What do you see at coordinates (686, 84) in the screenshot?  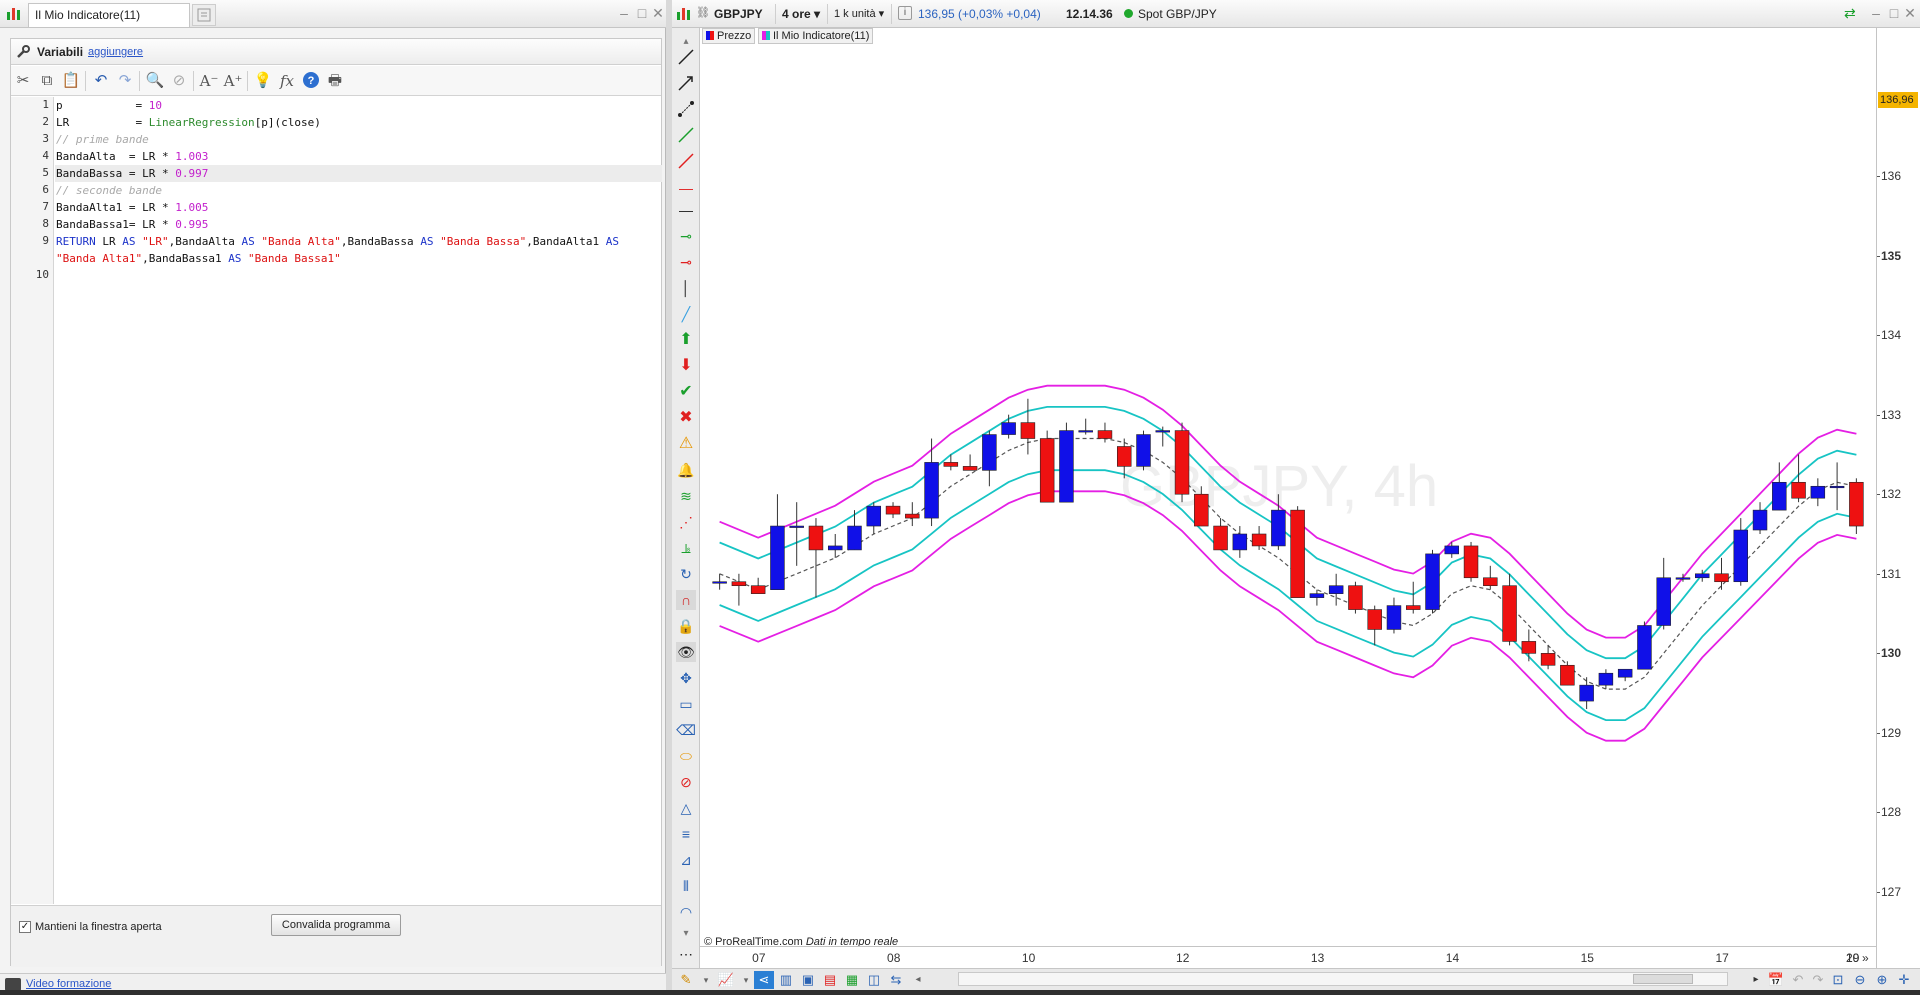 I see `arrow-tool-icon` at bounding box center [686, 84].